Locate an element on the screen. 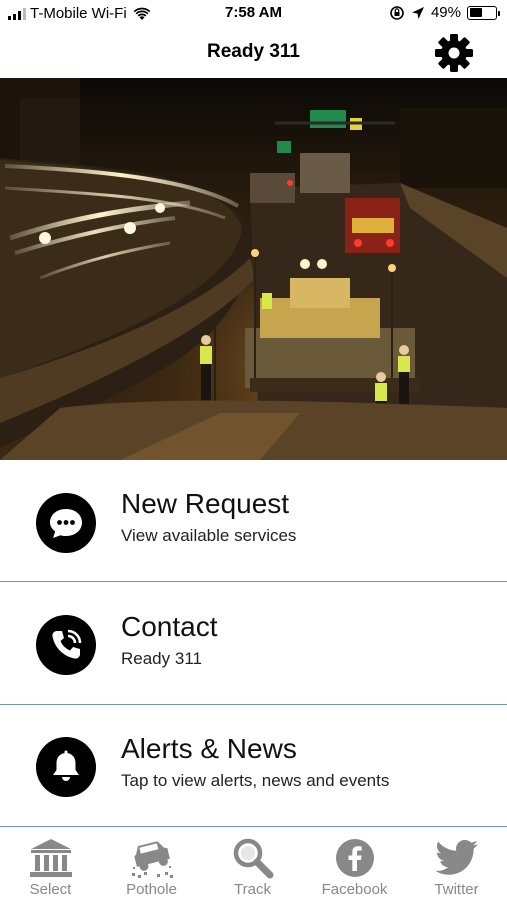 The height and width of the screenshot is (900, 507). tab-select-label: Select is located at coordinates (50, 889).